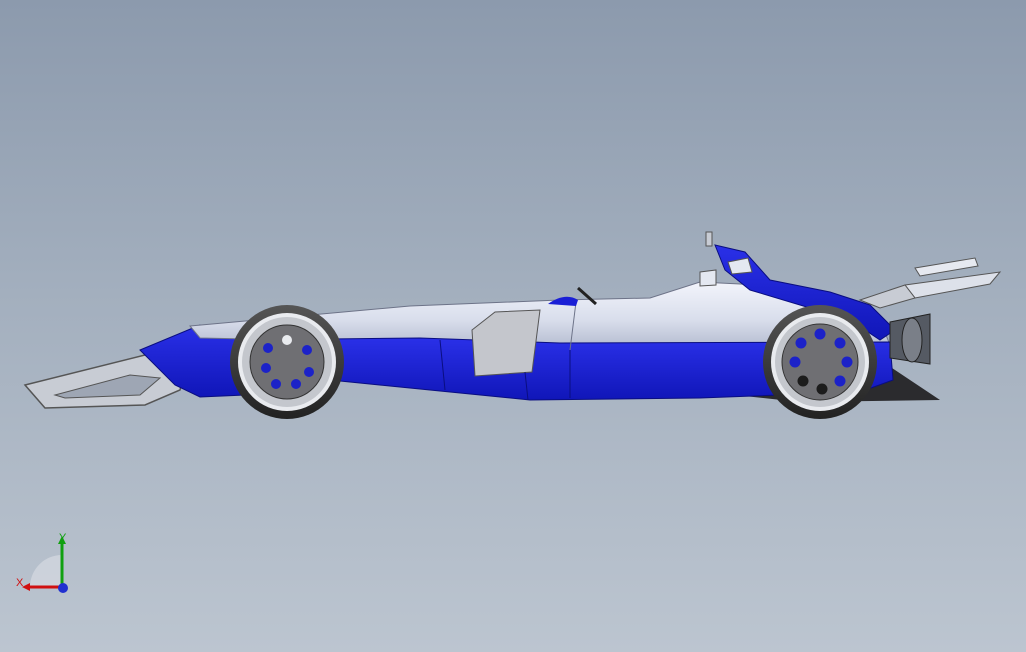 The width and height of the screenshot is (1026, 652). Describe the element at coordinates (910, 339) in the screenshot. I see `exhaust` at that location.